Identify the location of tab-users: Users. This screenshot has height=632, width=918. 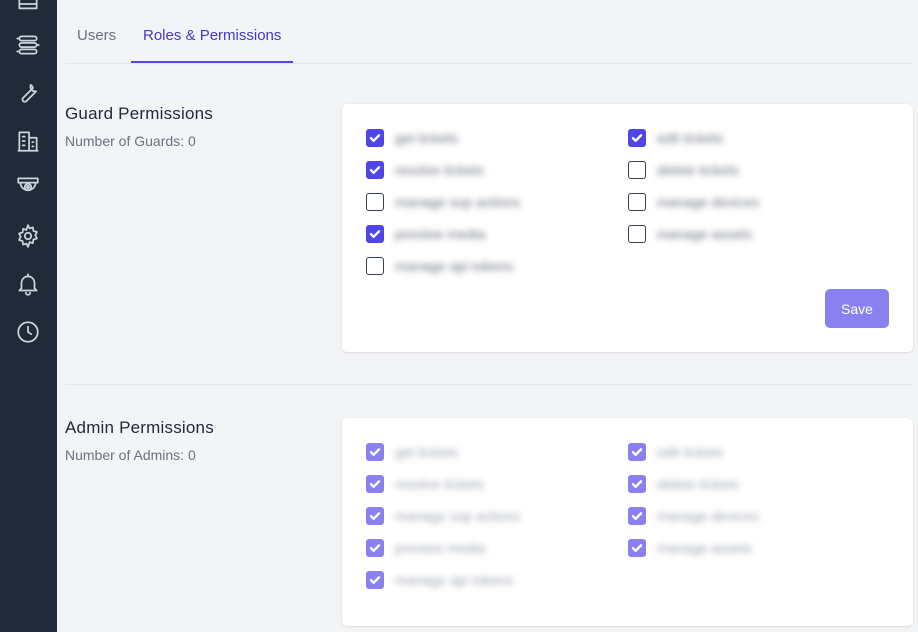
(96, 31).